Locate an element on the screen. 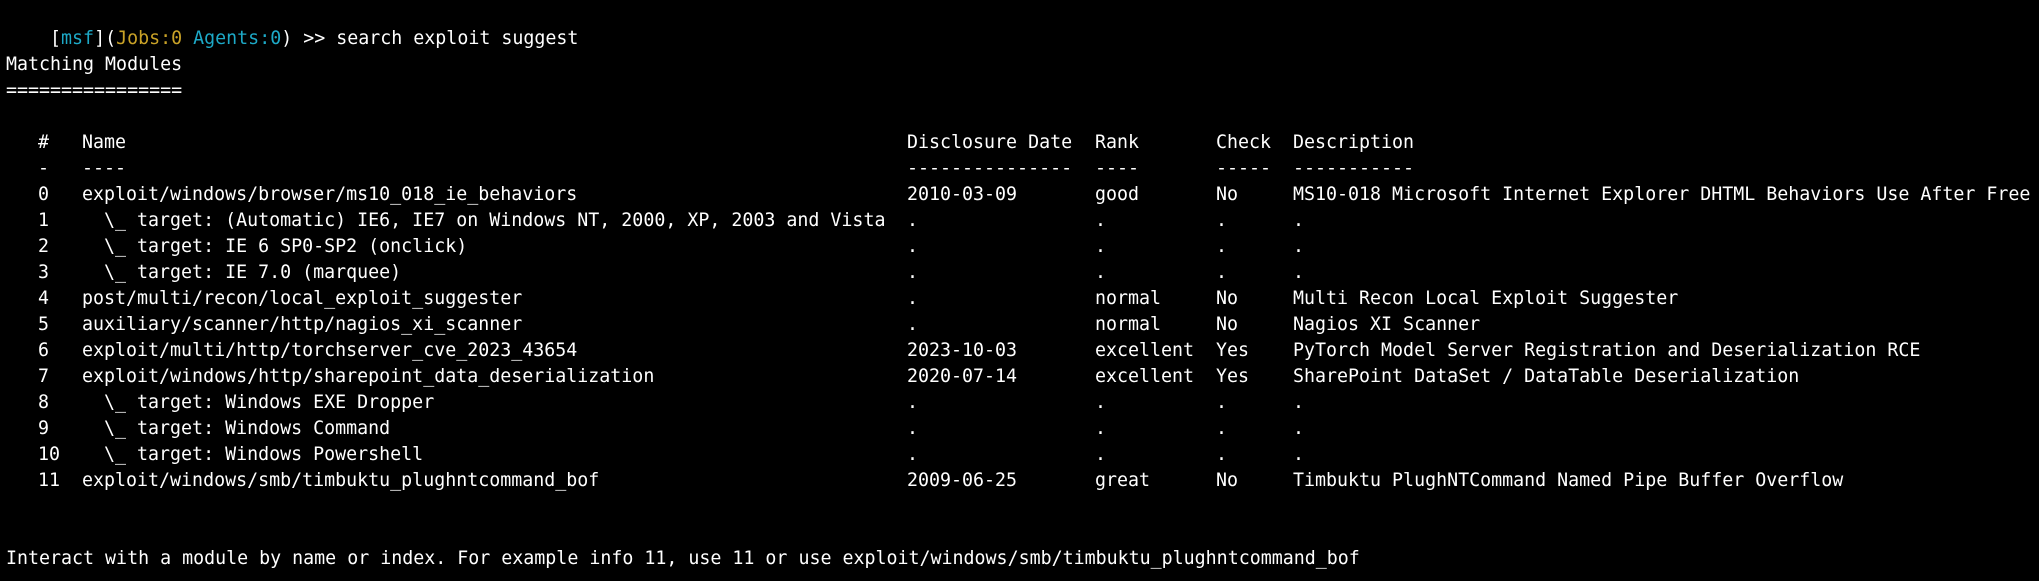 The image size is (2039, 581). prompt-jobs: Jobs is located at coordinates (138, 38).